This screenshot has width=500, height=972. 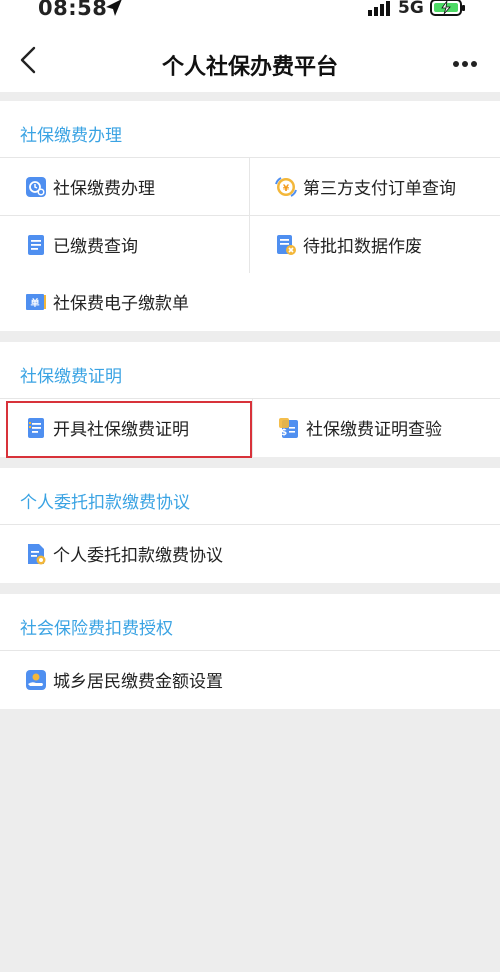 I want to click on menu-item-label: 已缴费查询, so click(x=95, y=247).